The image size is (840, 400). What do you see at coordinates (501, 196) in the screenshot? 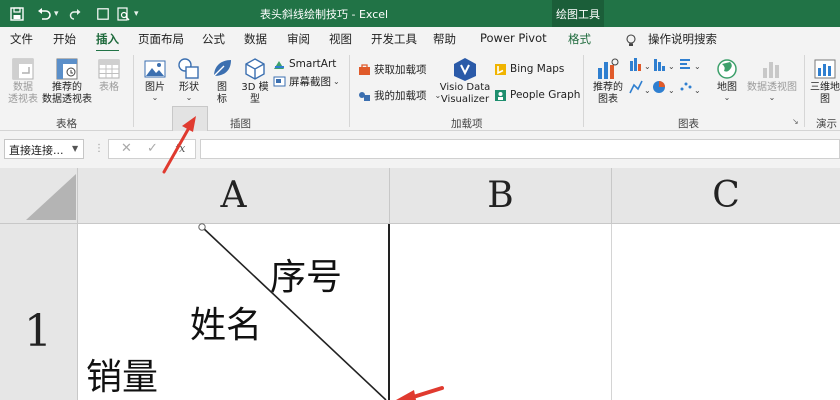
I see `column-header-b: B` at bounding box center [501, 196].